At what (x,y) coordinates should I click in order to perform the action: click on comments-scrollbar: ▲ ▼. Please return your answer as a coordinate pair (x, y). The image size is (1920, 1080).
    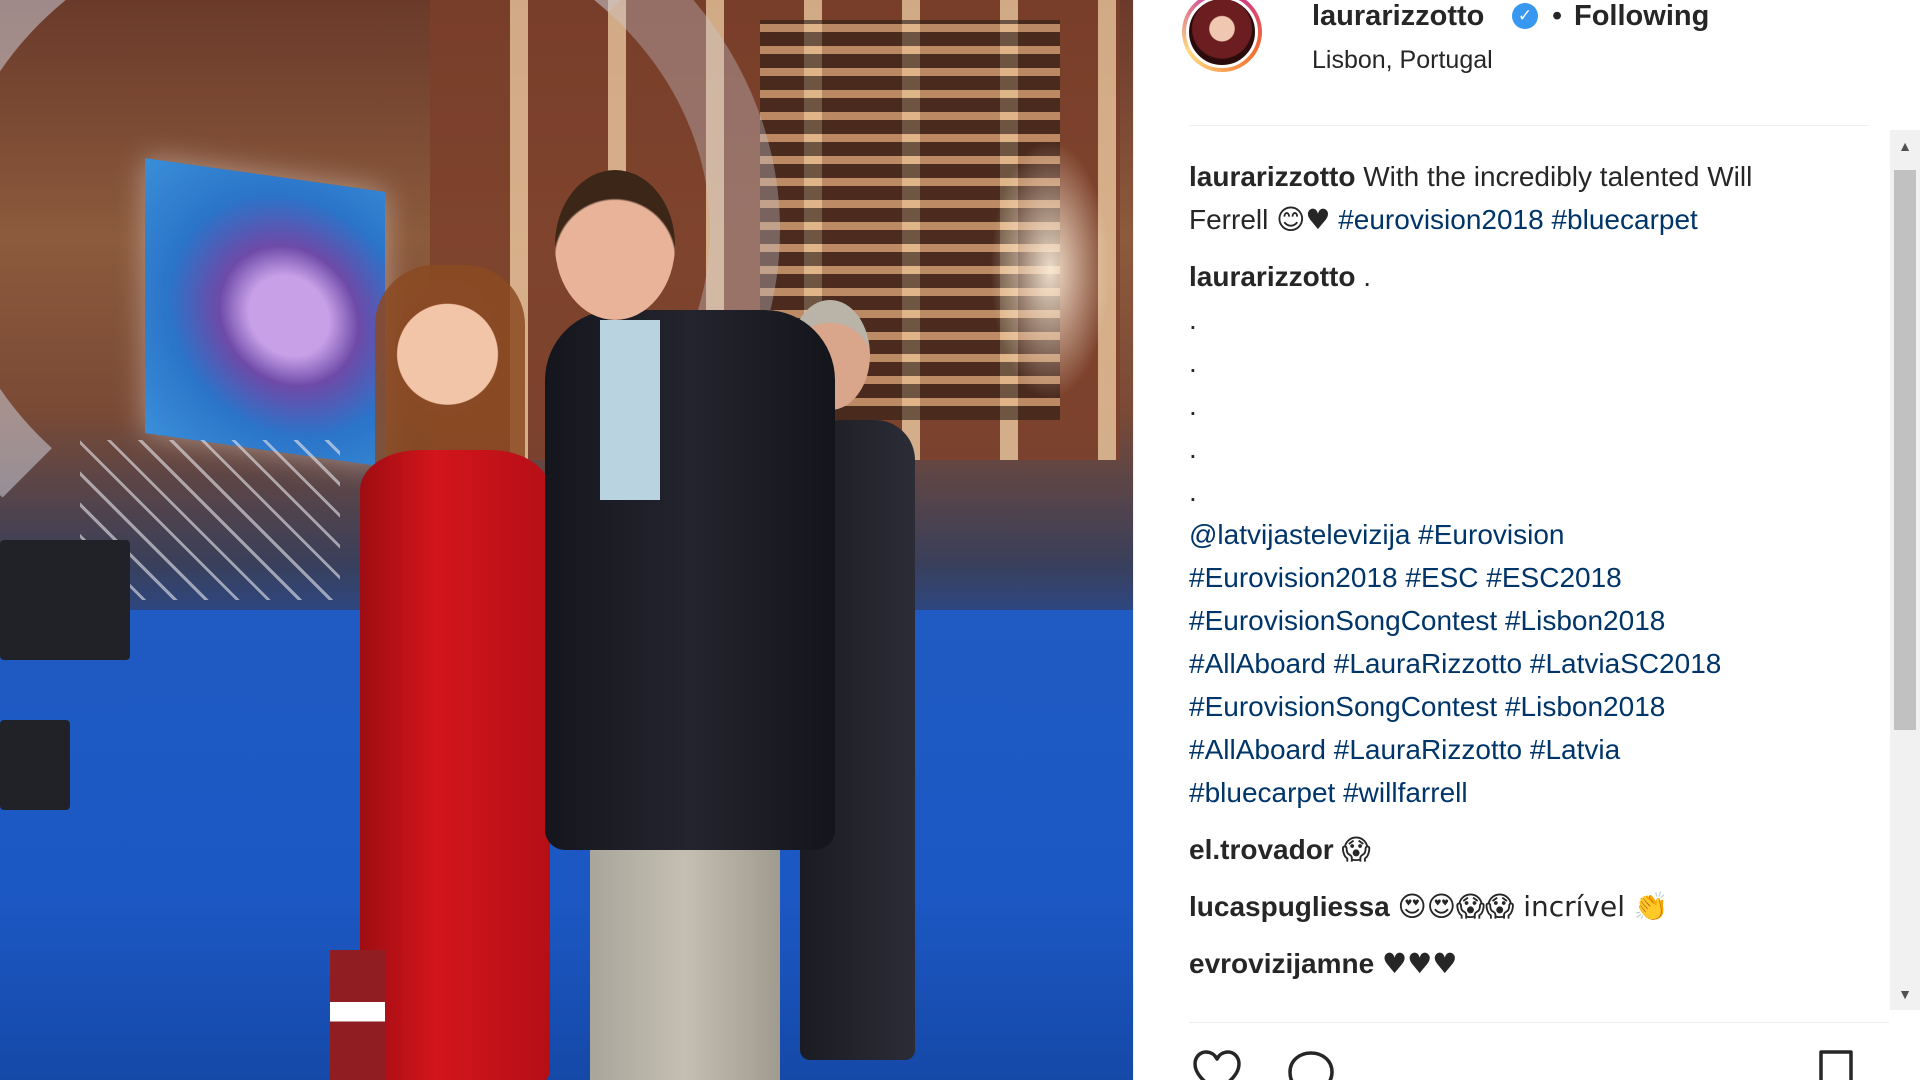
    Looking at the image, I should click on (1905, 570).